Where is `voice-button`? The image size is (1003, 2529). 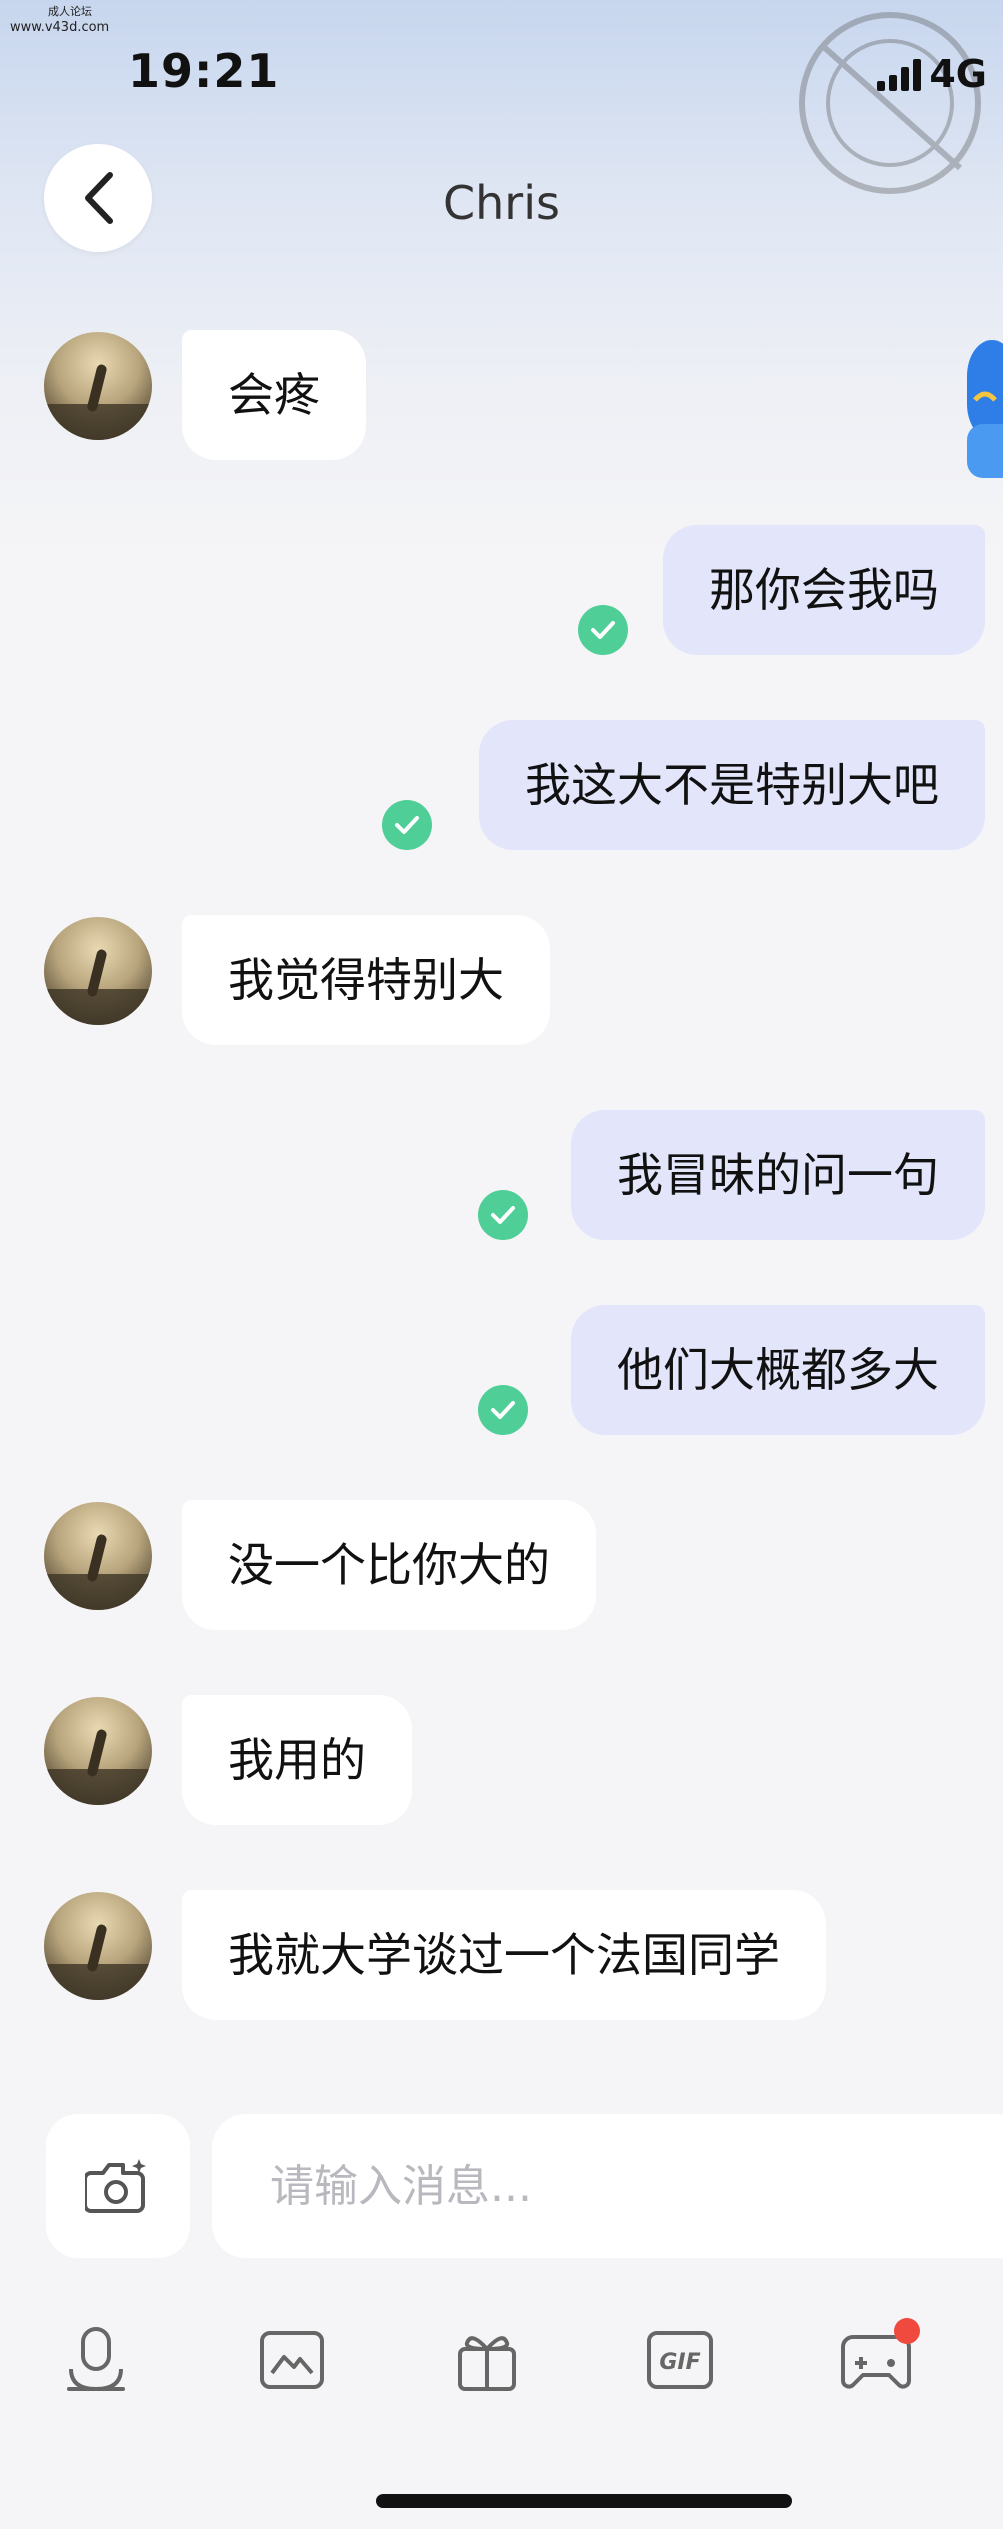
voice-button is located at coordinates (96, 2360).